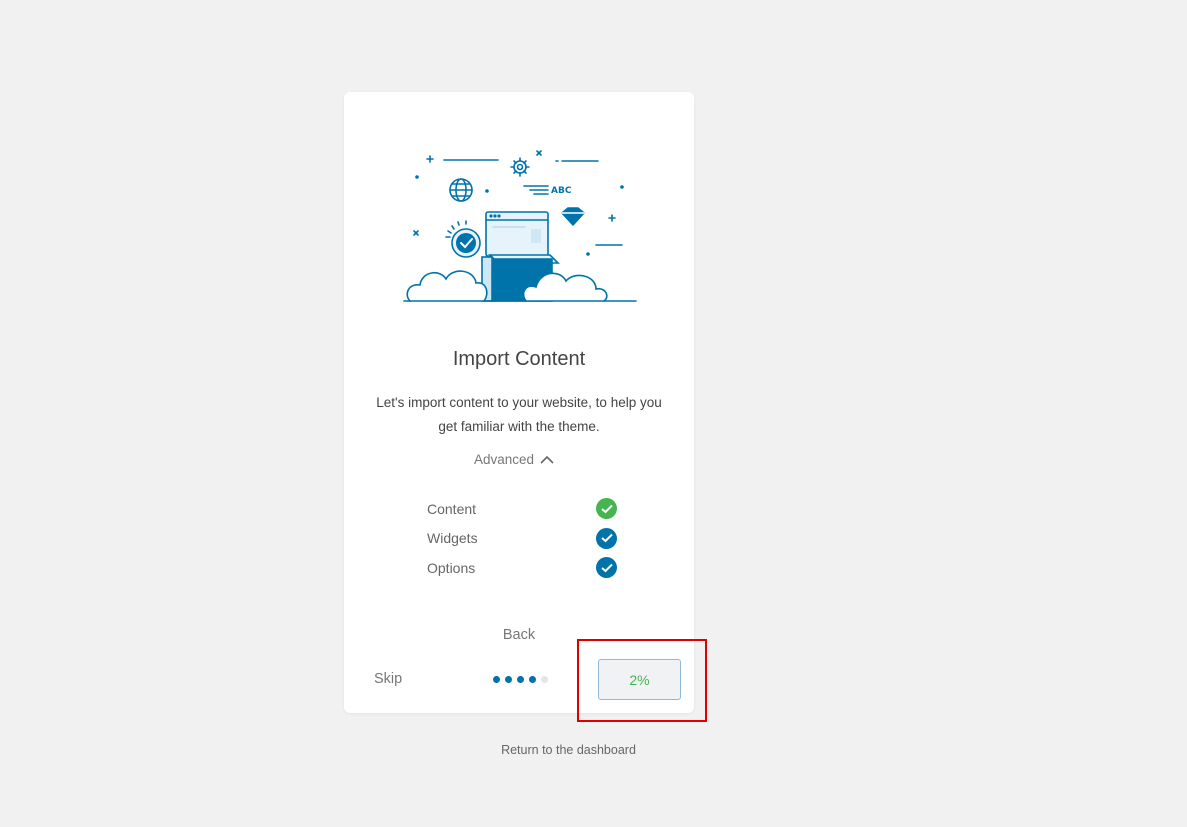  I want to click on back-button: Back, so click(519, 635).